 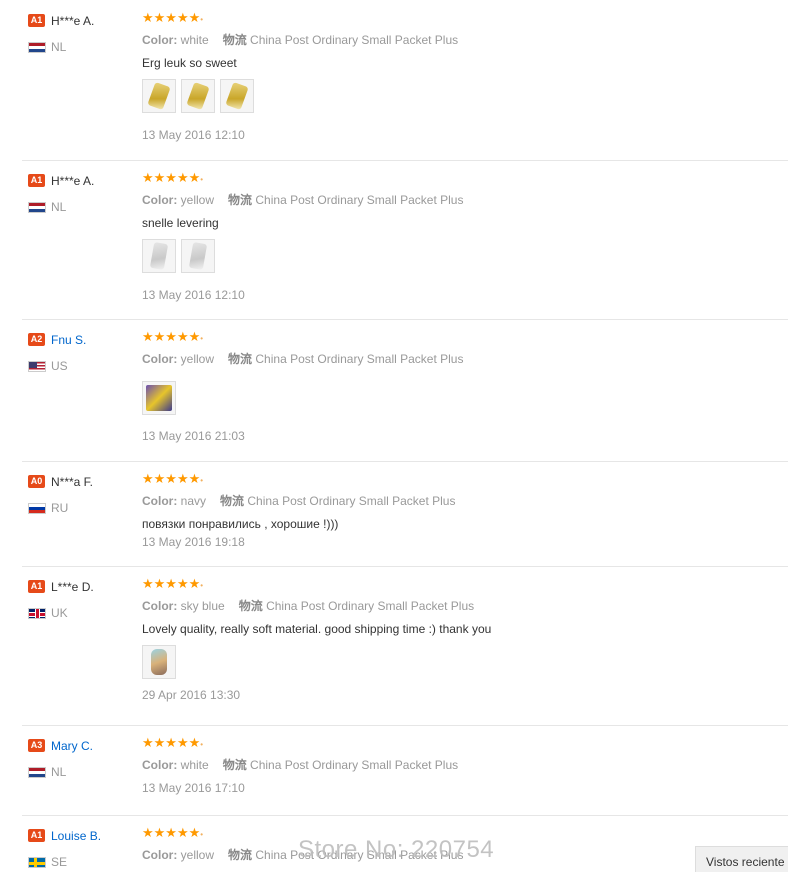 I want to click on reviewer-info: A1 L***e D. UK, so click(x=83, y=599).